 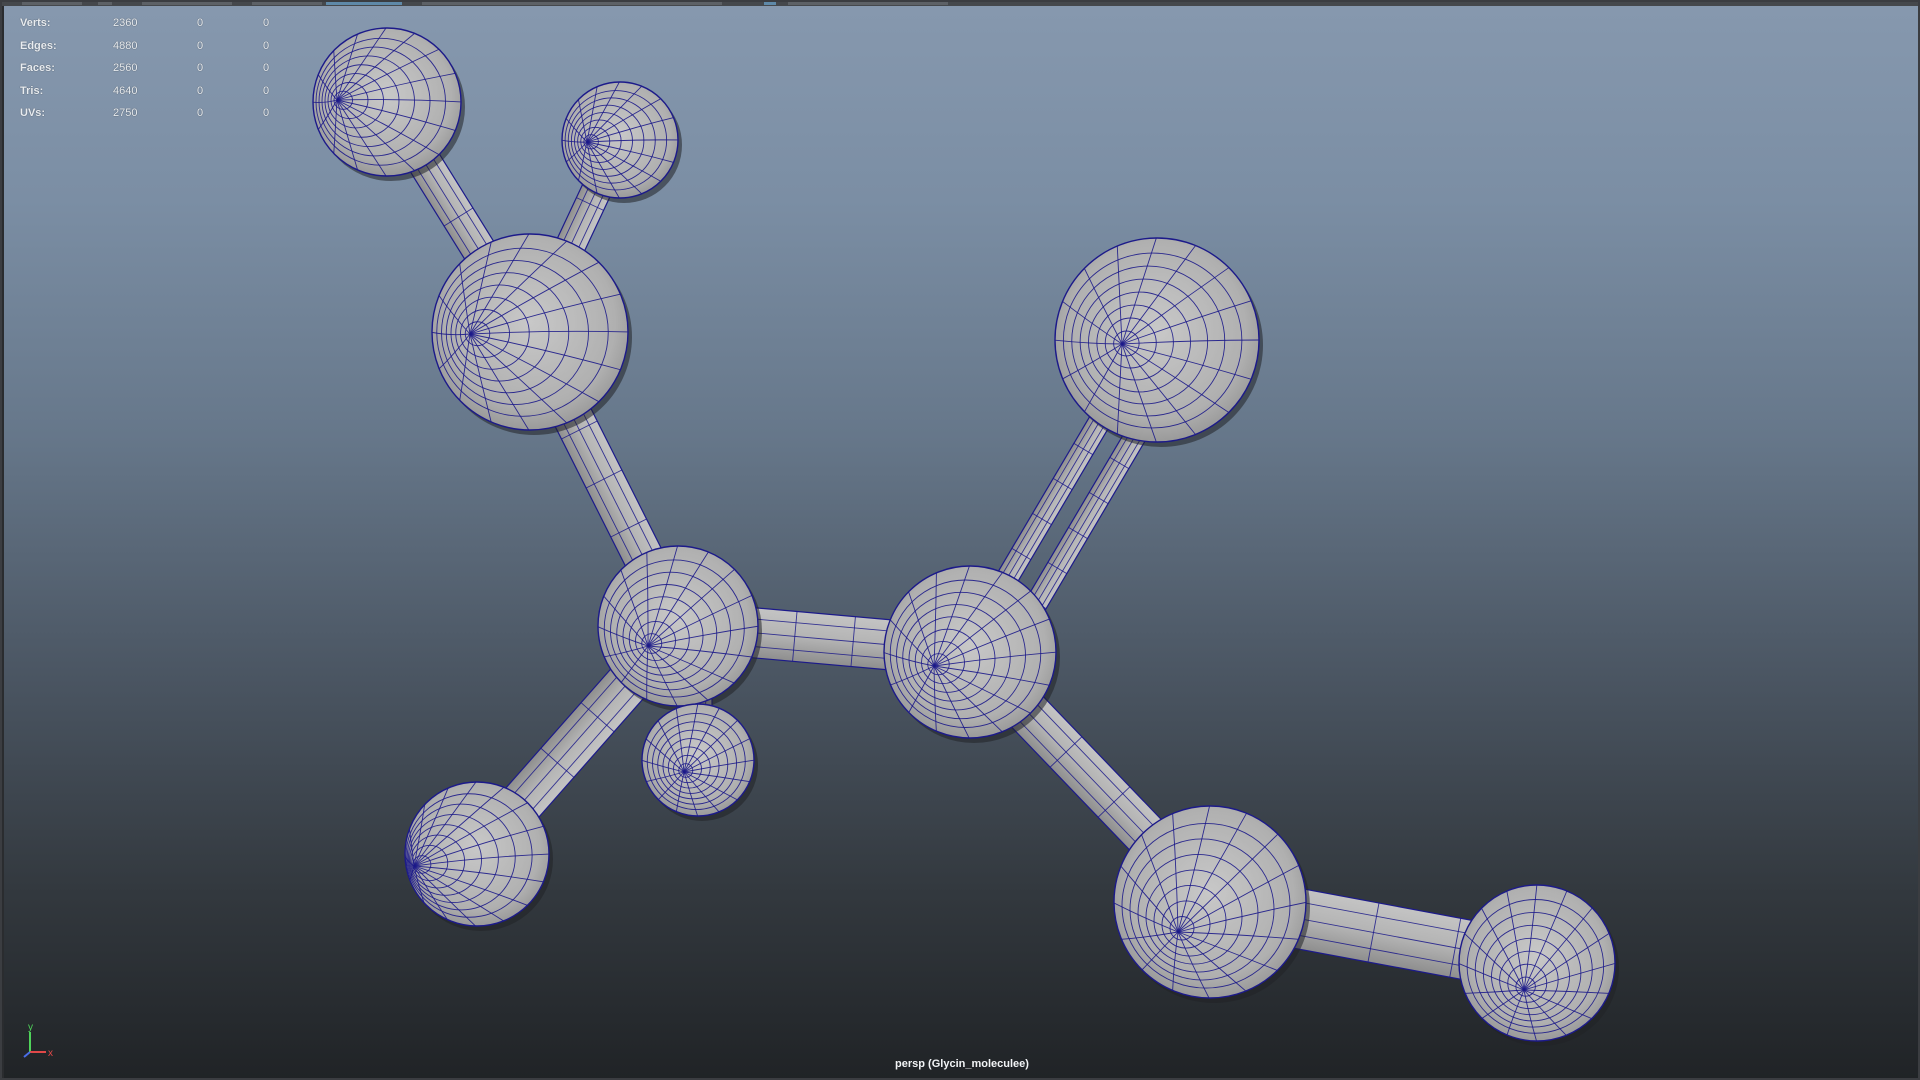 What do you see at coordinates (1211, 904) in the screenshot?
I see `atom-o2` at bounding box center [1211, 904].